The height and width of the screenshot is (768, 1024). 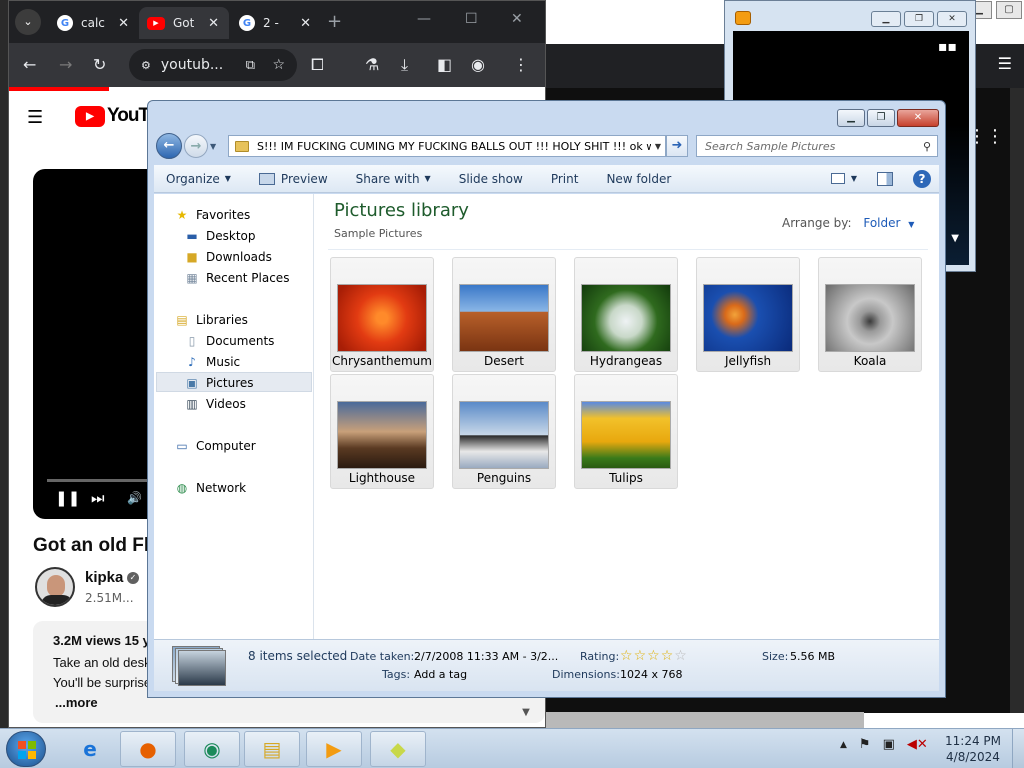 I want to click on vertical-scrollbar, so click(x=1017, y=400).